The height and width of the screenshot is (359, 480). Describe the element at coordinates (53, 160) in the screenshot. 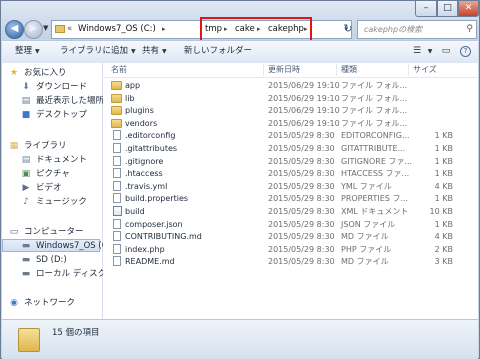

I see `nav-item-documents: ▤ ドキュメント` at that location.